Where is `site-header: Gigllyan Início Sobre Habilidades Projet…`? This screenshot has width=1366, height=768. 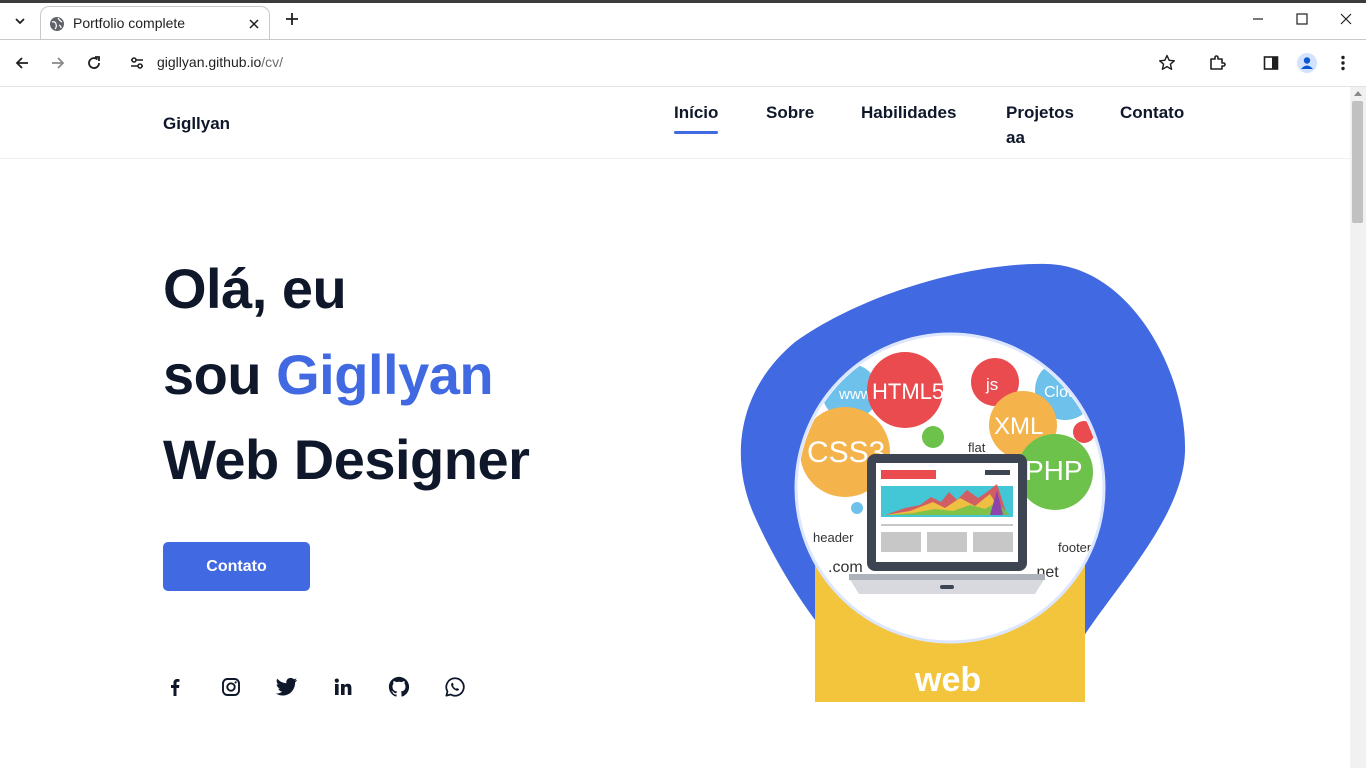 site-header: Gigllyan Início Sobre Habilidades Projet… is located at coordinates (675, 123).